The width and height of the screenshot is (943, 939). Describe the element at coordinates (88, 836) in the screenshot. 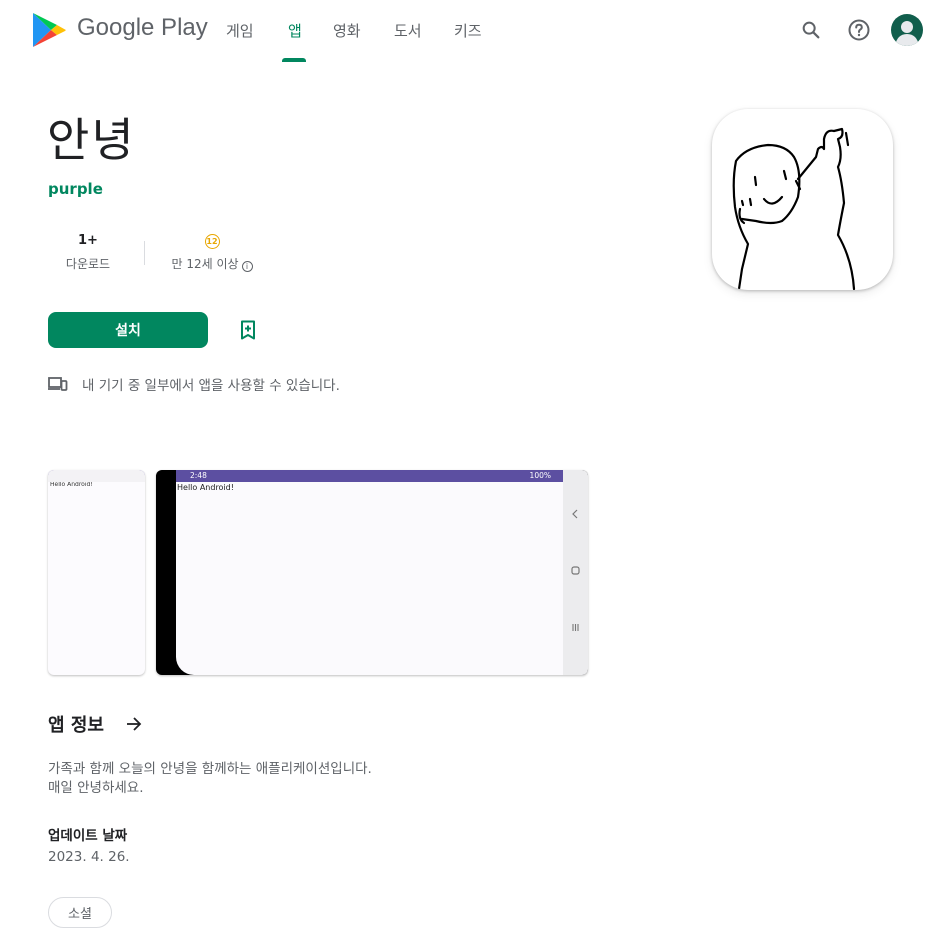

I see `updated-on-label: 업데이트 날짜` at that location.